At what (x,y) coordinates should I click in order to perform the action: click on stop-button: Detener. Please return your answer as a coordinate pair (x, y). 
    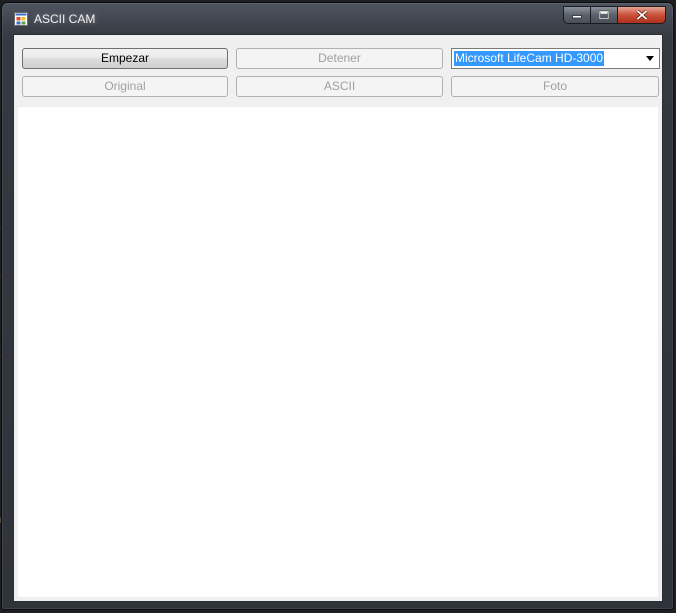
    Looking at the image, I should click on (339, 58).